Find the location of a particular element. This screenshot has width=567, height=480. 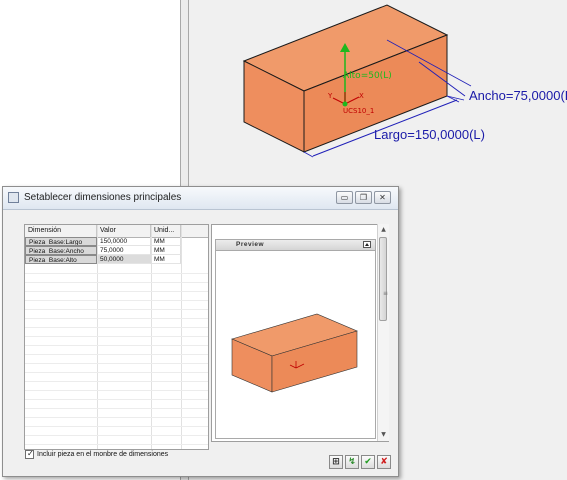

select-icon: ↯ is located at coordinates (352, 462).